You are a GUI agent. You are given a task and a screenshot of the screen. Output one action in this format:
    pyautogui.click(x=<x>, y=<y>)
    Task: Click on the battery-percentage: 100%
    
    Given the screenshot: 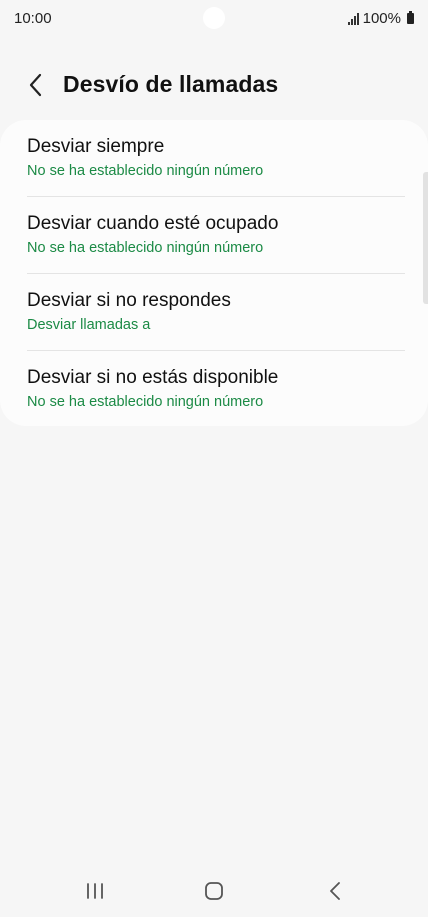 What is the action you would take?
    pyautogui.click(x=381, y=18)
    